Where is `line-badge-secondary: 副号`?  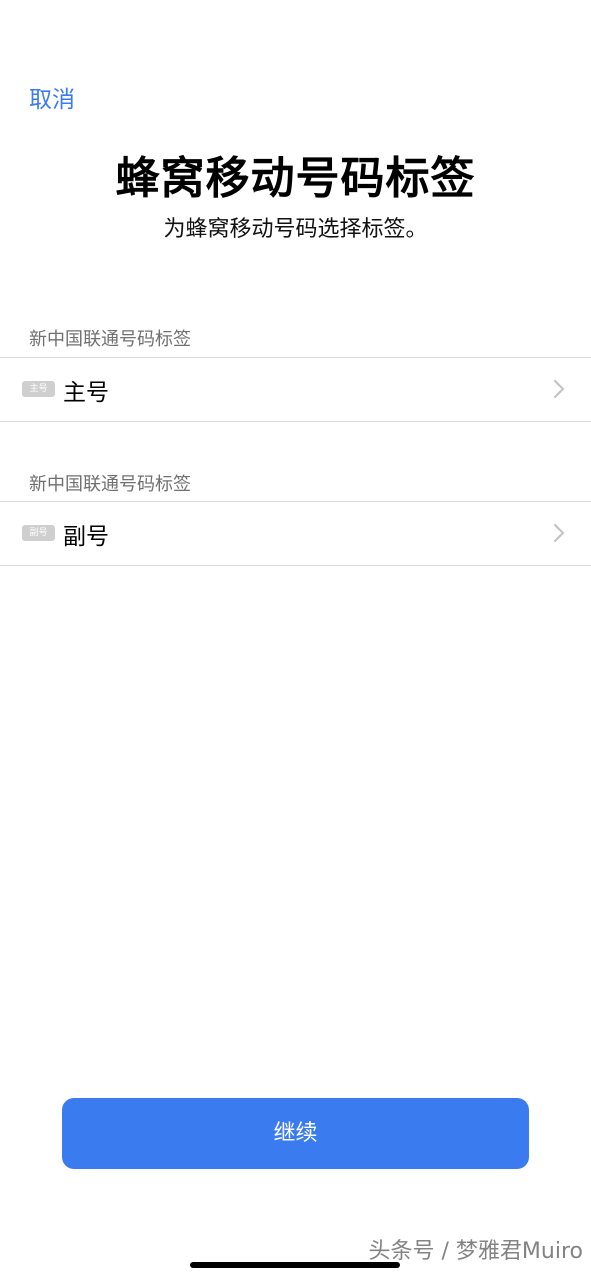
line-badge-secondary: 副号 is located at coordinates (38, 533).